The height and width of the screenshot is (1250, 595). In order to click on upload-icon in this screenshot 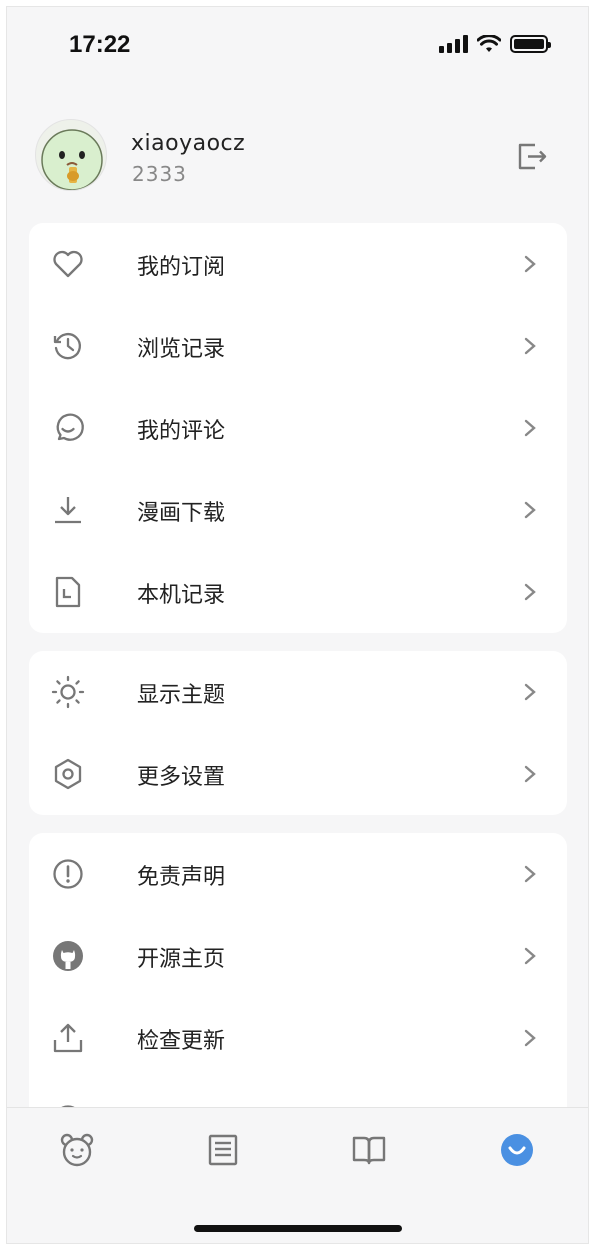, I will do `click(68, 1038)`.